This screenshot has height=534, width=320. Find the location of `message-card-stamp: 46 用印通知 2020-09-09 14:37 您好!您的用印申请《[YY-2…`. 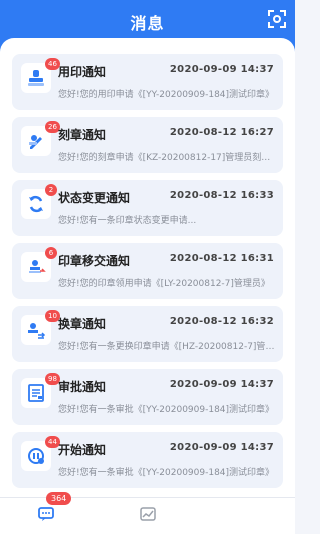

message-card-stamp: 46 用印通知 2020-09-09 14:37 您好!您的用印申请《[YY-2… is located at coordinates (147, 82).